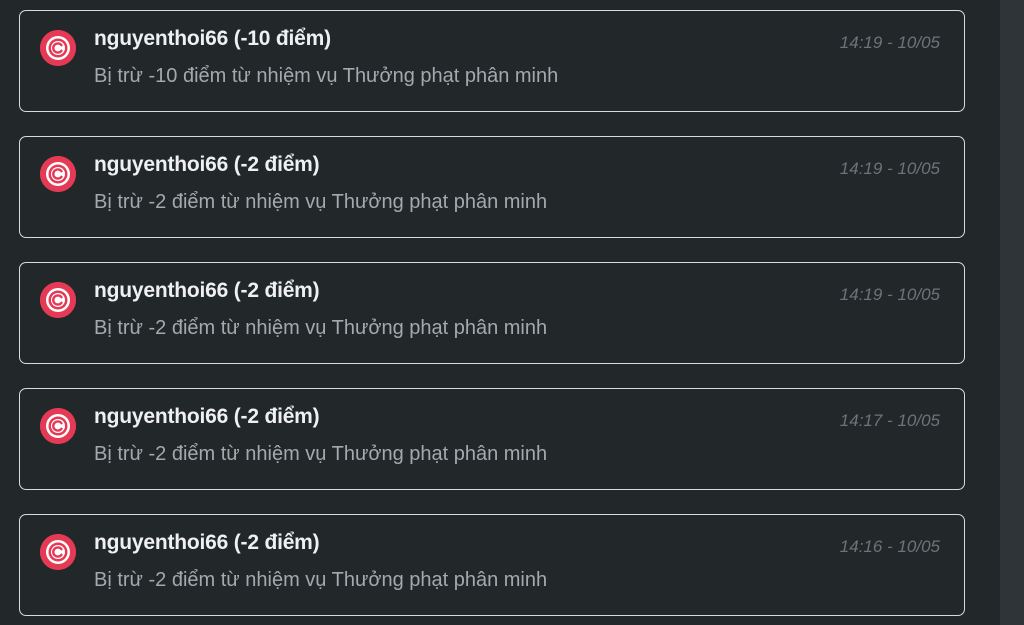 The width and height of the screenshot is (1024, 625). I want to click on notification-timestamp: 14:16 - 10/05, so click(889, 546).